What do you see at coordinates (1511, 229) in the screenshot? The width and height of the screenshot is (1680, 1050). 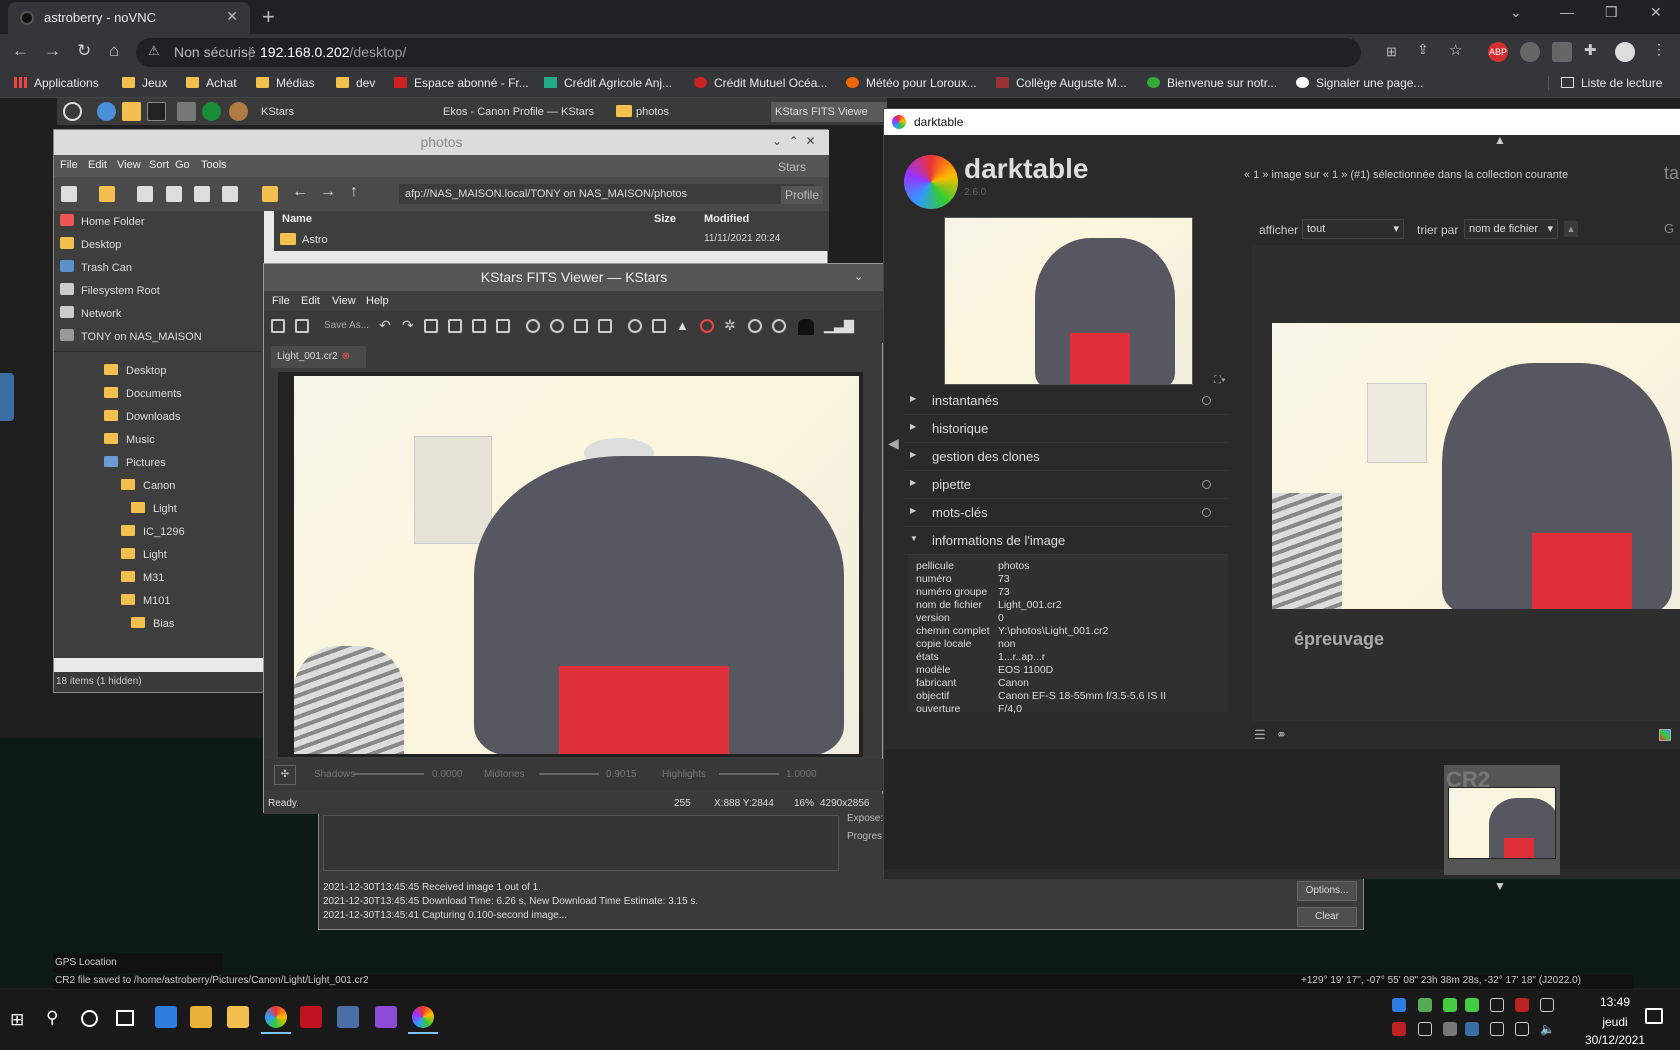 I see `sort-select: nom de fichier ▾` at bounding box center [1511, 229].